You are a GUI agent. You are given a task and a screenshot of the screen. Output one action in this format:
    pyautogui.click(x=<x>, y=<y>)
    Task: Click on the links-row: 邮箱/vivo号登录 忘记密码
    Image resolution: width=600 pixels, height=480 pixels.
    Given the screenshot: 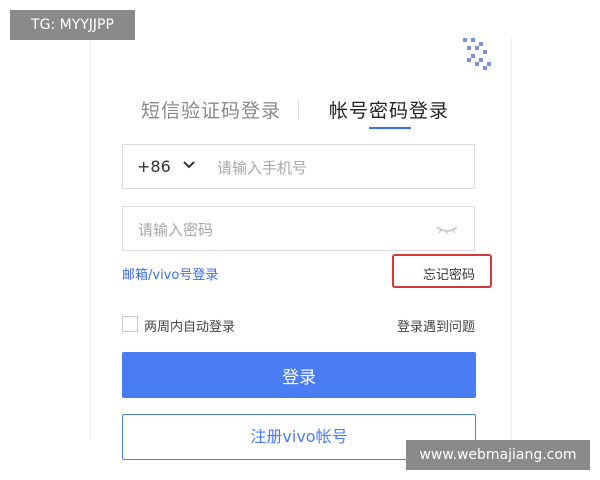 What is the action you would take?
    pyautogui.click(x=307, y=271)
    